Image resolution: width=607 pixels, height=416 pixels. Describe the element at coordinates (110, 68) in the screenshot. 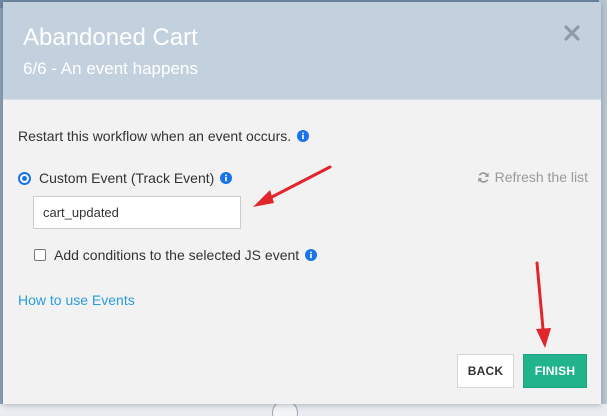

I see `modal-subtitle: 6/6 - An event happens` at that location.